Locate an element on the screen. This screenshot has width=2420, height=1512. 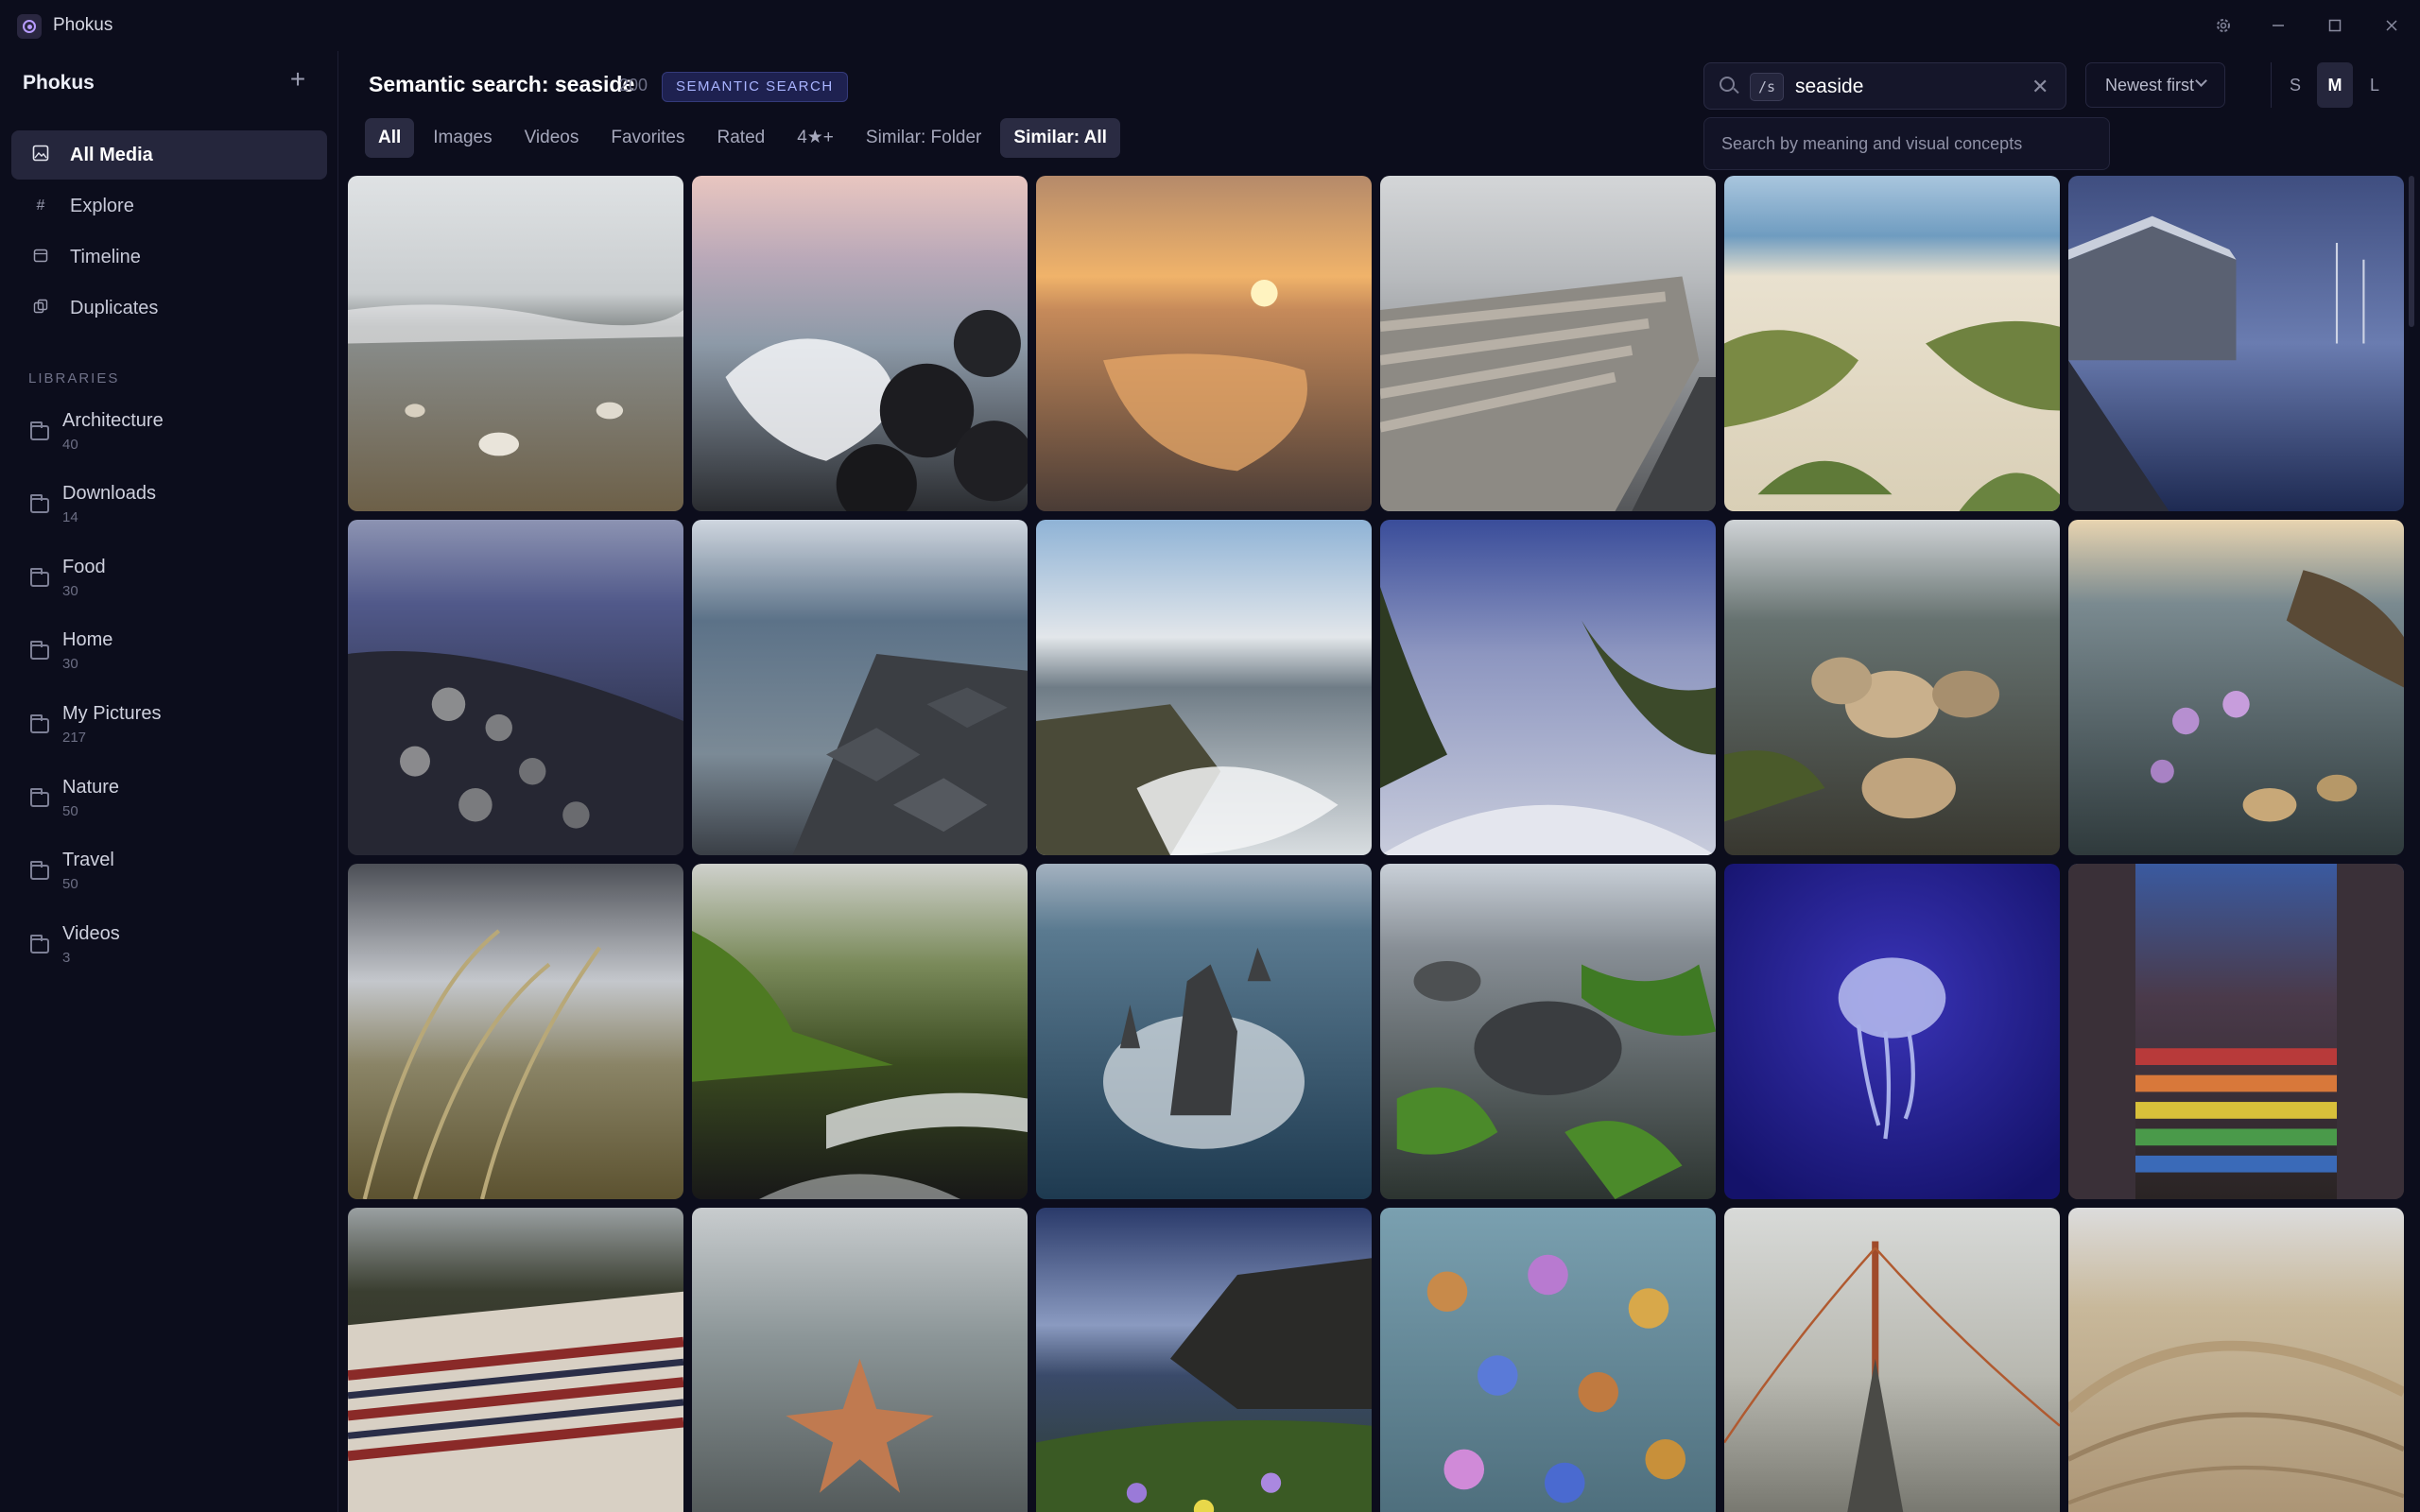
sidebar-item-label: All Media is located at coordinates (111, 154).